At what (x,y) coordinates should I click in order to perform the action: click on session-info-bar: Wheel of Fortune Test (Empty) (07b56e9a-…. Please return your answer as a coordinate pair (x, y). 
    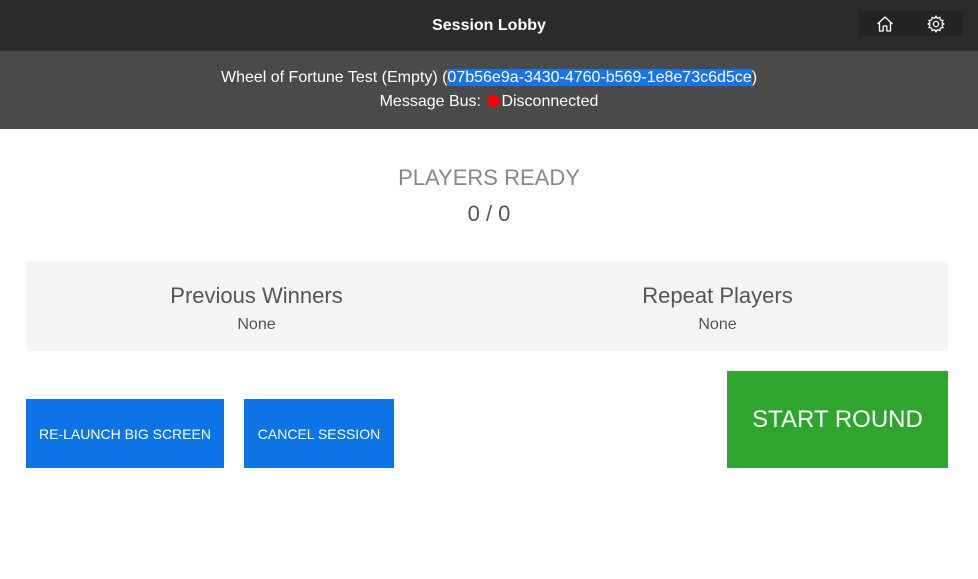
    Looking at the image, I should click on (489, 90).